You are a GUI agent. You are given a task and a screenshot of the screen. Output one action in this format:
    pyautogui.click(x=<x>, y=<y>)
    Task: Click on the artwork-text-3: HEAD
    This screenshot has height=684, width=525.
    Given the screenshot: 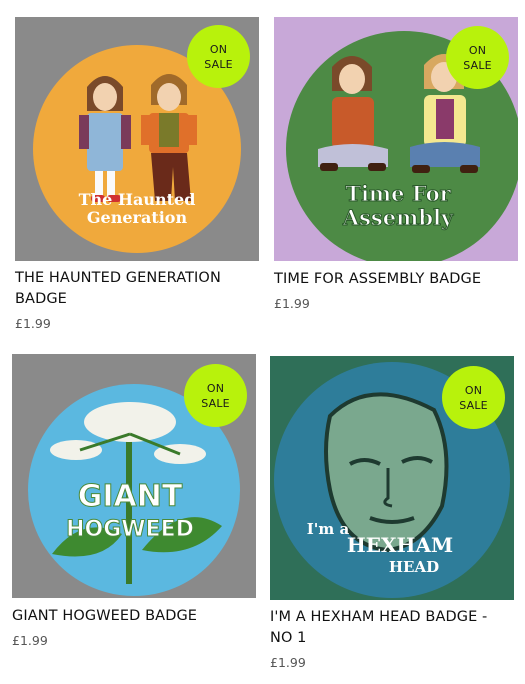 What is the action you would take?
    pyautogui.click(x=414, y=567)
    